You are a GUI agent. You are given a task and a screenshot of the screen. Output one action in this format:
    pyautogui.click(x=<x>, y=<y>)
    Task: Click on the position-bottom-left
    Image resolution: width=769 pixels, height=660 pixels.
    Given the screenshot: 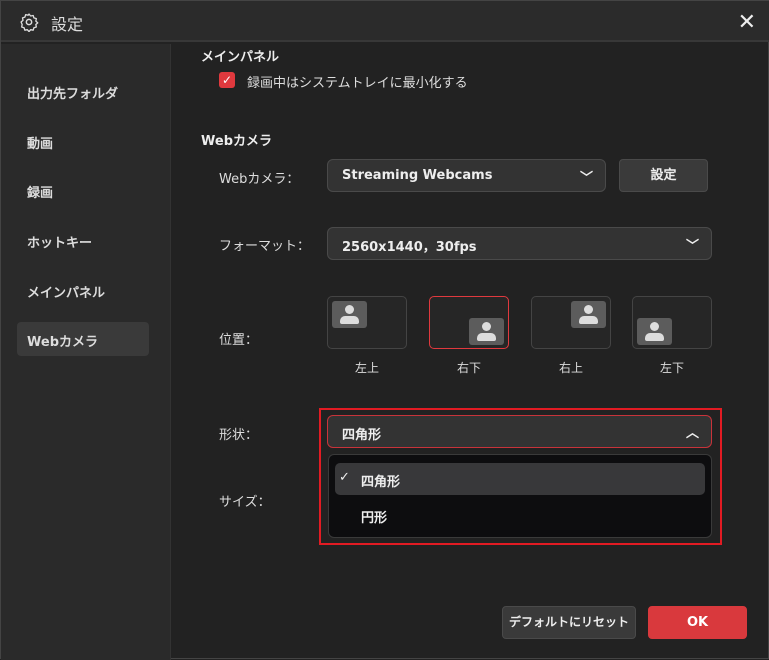 What is the action you would take?
    pyautogui.click(x=672, y=322)
    